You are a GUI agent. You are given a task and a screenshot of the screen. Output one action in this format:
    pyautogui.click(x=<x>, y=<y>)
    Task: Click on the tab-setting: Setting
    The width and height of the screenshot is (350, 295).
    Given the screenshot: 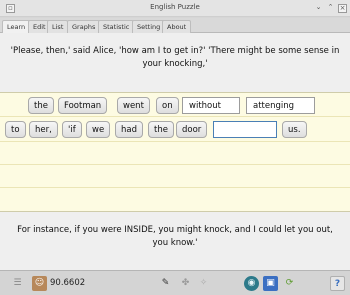 What is the action you would take?
    pyautogui.click(x=149, y=26)
    